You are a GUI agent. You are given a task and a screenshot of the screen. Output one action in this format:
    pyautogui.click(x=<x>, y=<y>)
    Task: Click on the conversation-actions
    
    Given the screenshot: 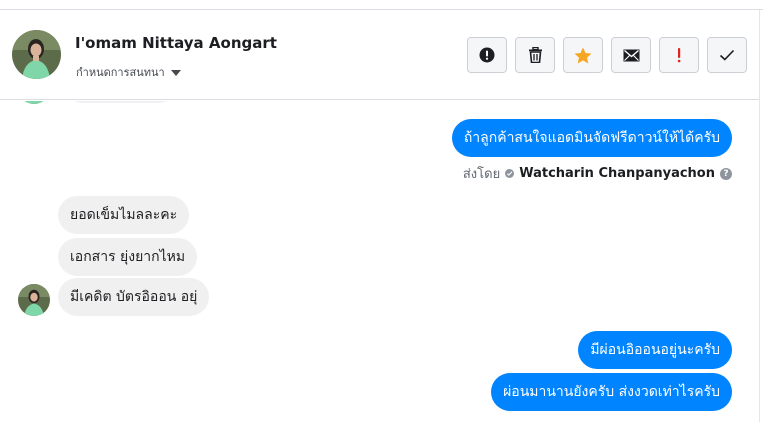 What is the action you would take?
    pyautogui.click(x=607, y=55)
    